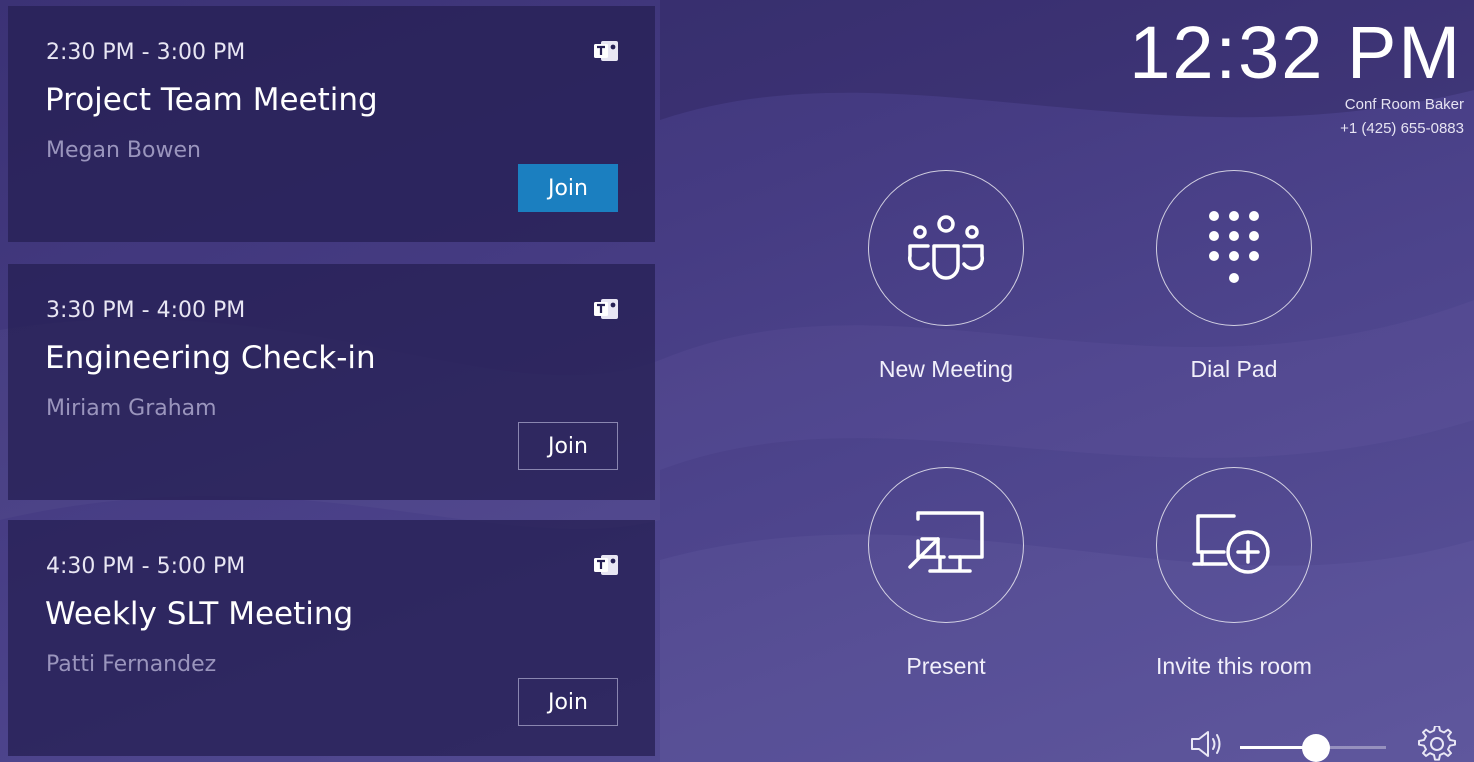 This screenshot has width=1474, height=762. I want to click on meeting-time: 2:30 PM - 3:00 PM, so click(146, 52).